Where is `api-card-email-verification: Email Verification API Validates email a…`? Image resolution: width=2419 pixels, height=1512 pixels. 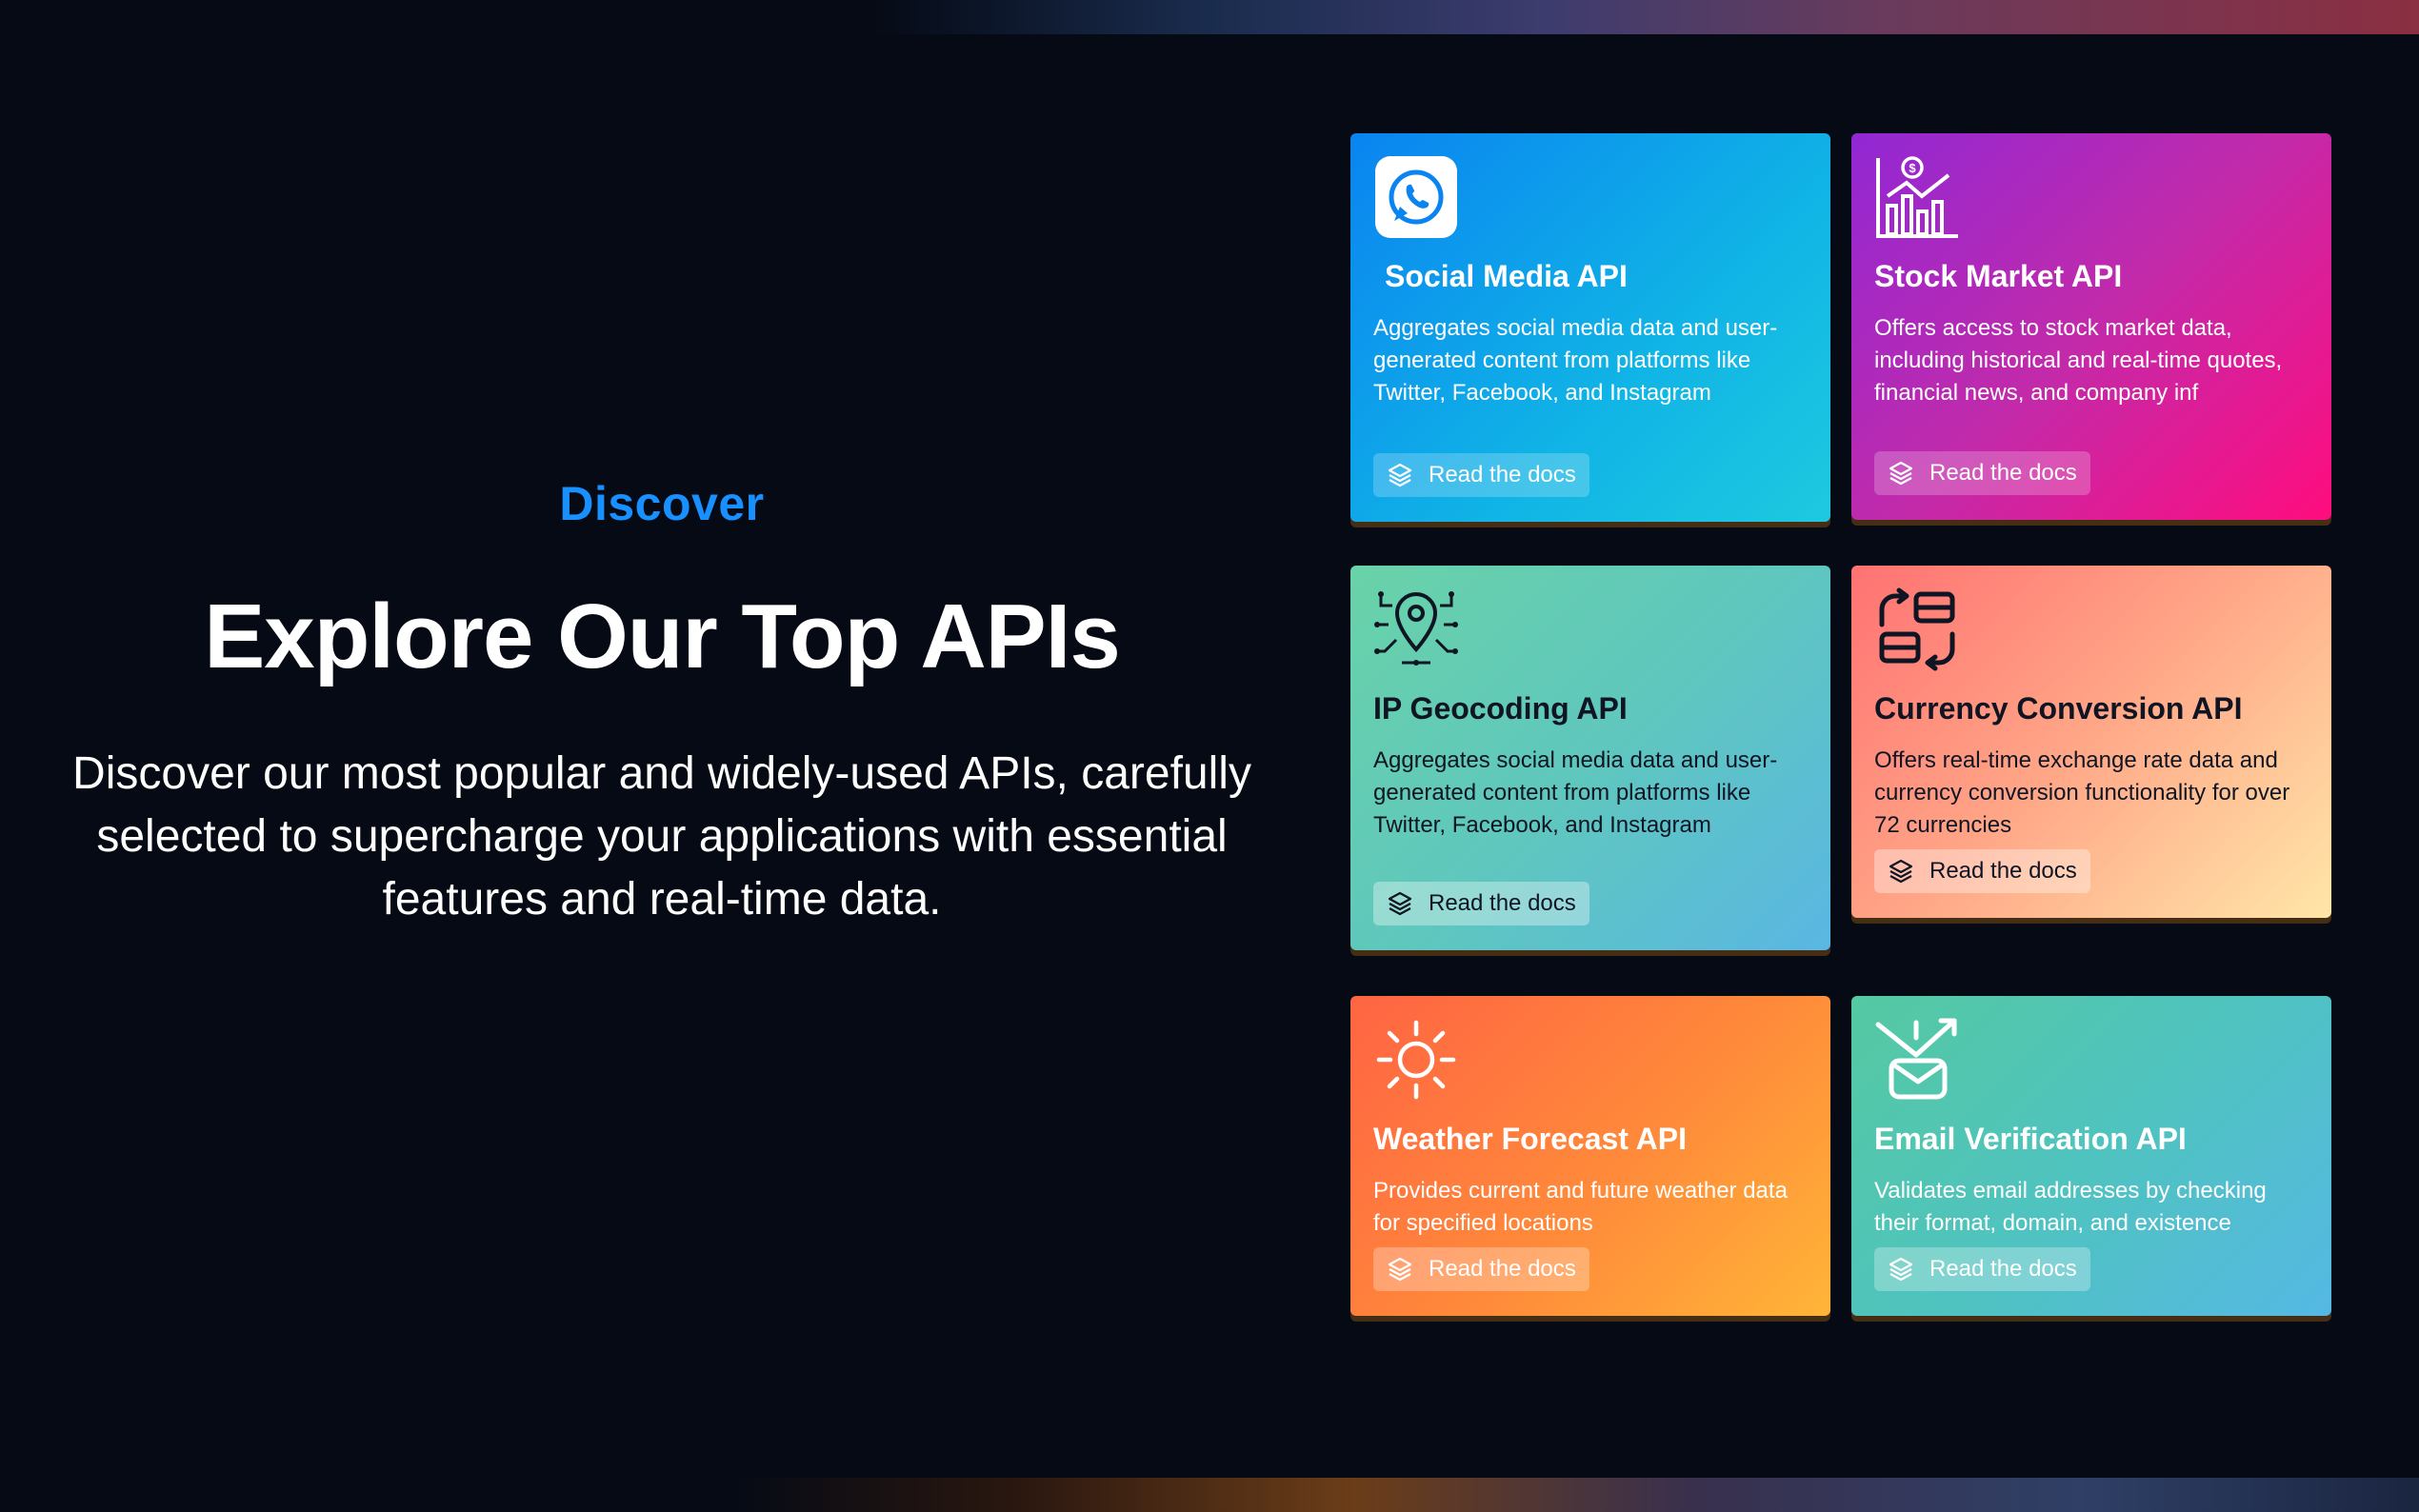 api-card-email-verification: Email Verification API Validates email a… is located at coordinates (2091, 1156).